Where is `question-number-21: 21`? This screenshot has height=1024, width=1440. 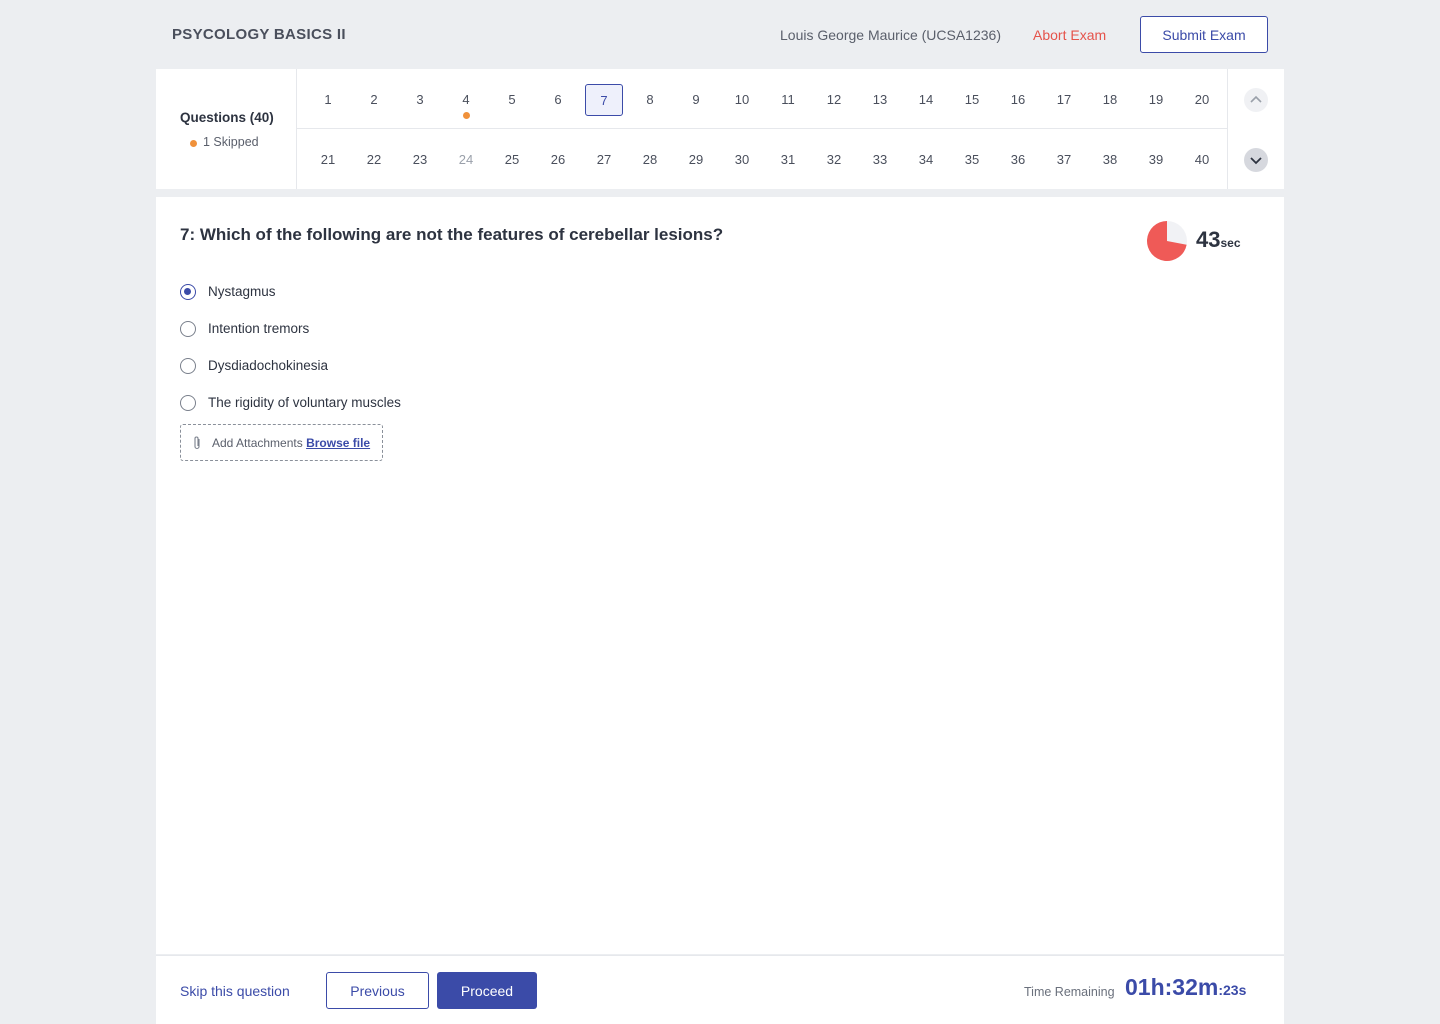 question-number-21: 21 is located at coordinates (328, 160).